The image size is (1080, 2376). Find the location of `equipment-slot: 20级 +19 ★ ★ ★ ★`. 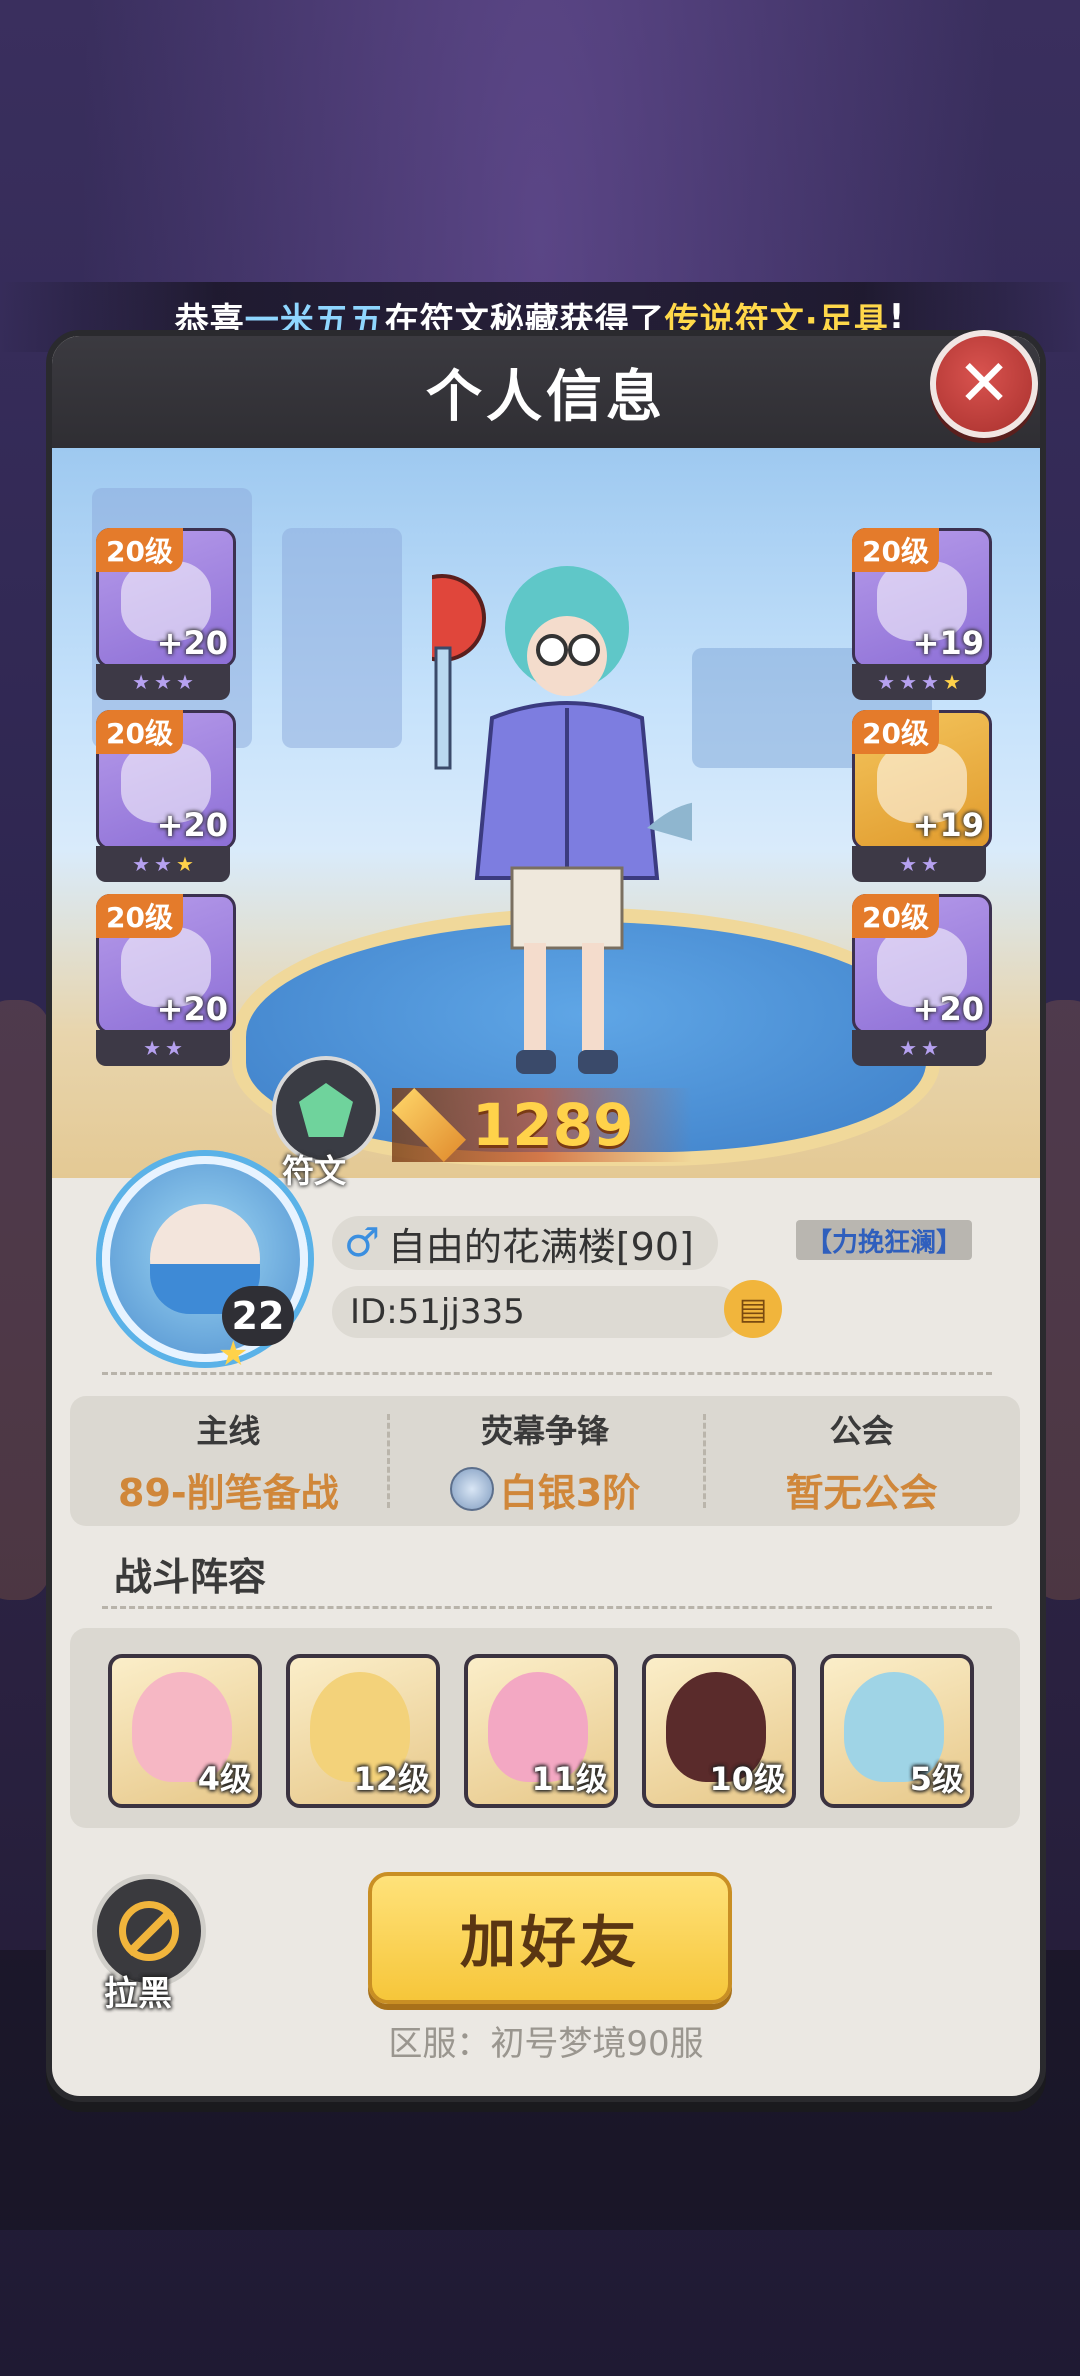

equipment-slot: 20级 +19 ★ ★ ★ ★ is located at coordinates (922, 616).